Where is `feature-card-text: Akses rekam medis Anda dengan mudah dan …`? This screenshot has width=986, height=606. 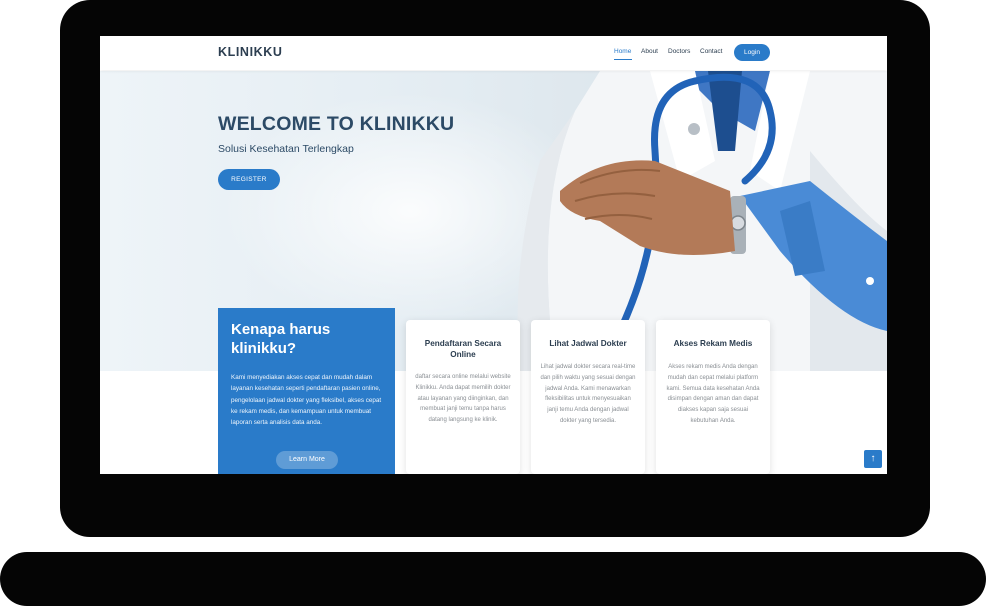 feature-card-text: Akses rekam medis Anda dengan mudah dan … is located at coordinates (713, 394).